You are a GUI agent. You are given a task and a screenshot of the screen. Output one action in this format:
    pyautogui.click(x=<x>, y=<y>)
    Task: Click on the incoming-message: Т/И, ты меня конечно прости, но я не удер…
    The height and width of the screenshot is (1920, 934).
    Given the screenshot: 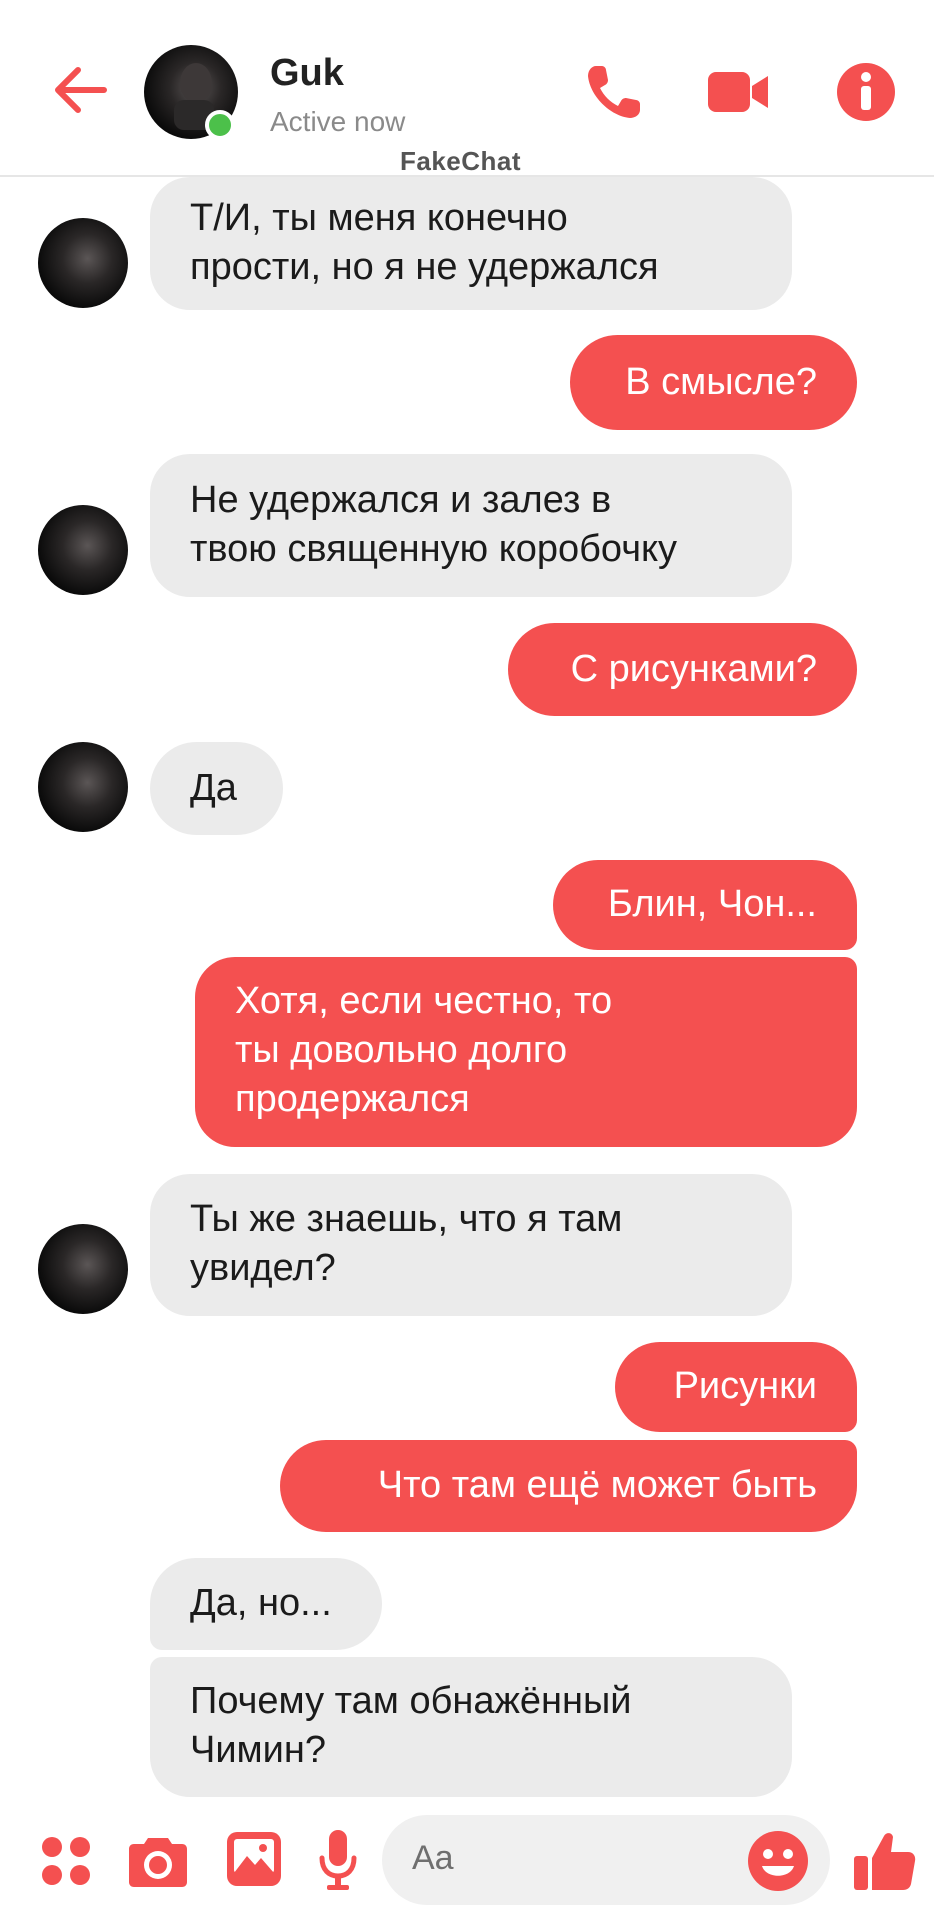 What is the action you would take?
    pyautogui.click(x=471, y=243)
    